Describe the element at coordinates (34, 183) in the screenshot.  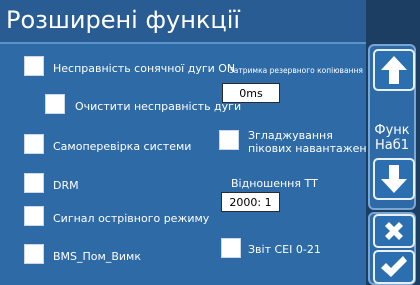
I see `drm-checkbox` at that location.